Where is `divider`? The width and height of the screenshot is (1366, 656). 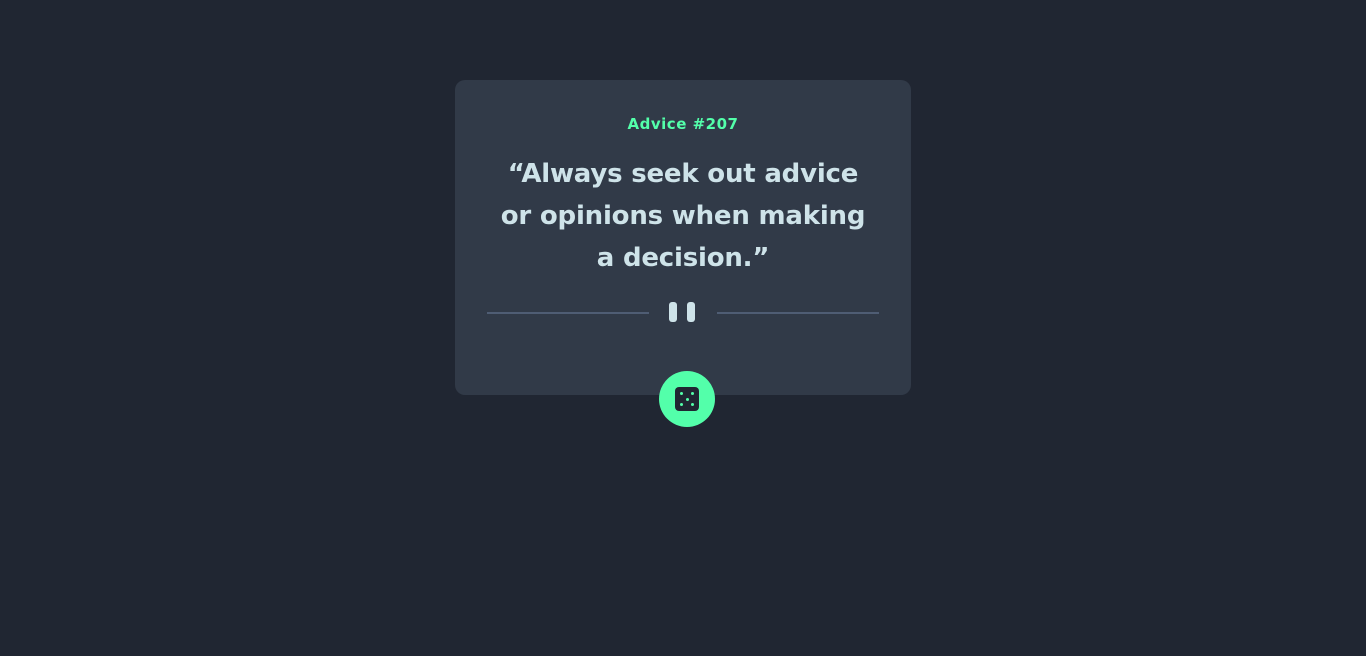
divider is located at coordinates (683, 312).